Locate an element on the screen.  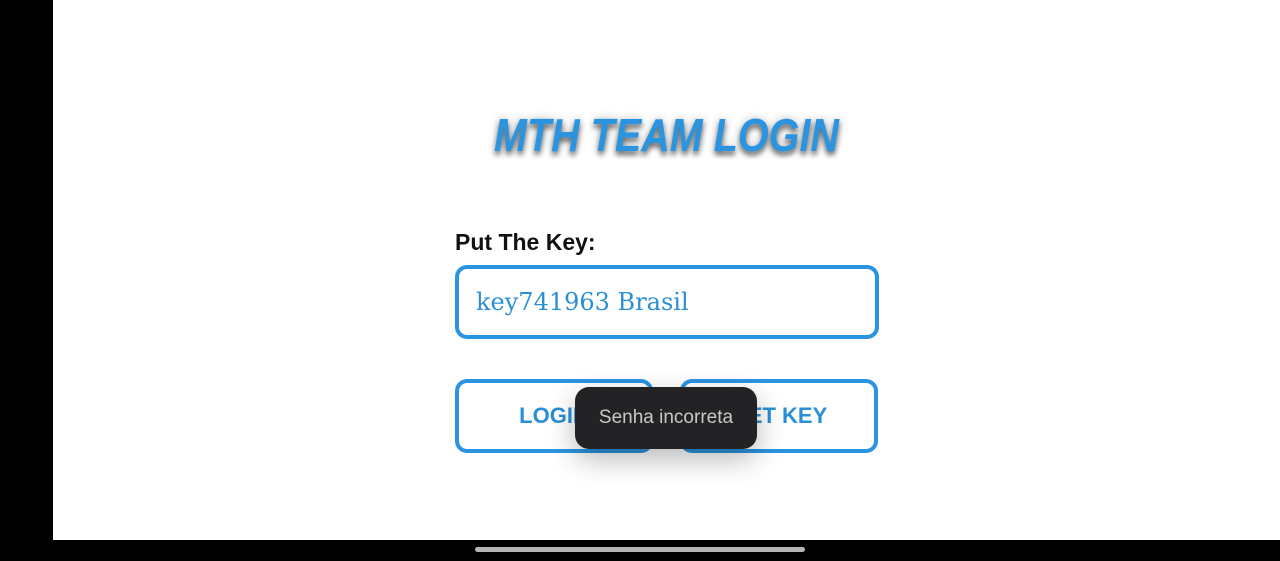
key-label: Put The Key: is located at coordinates (525, 242).